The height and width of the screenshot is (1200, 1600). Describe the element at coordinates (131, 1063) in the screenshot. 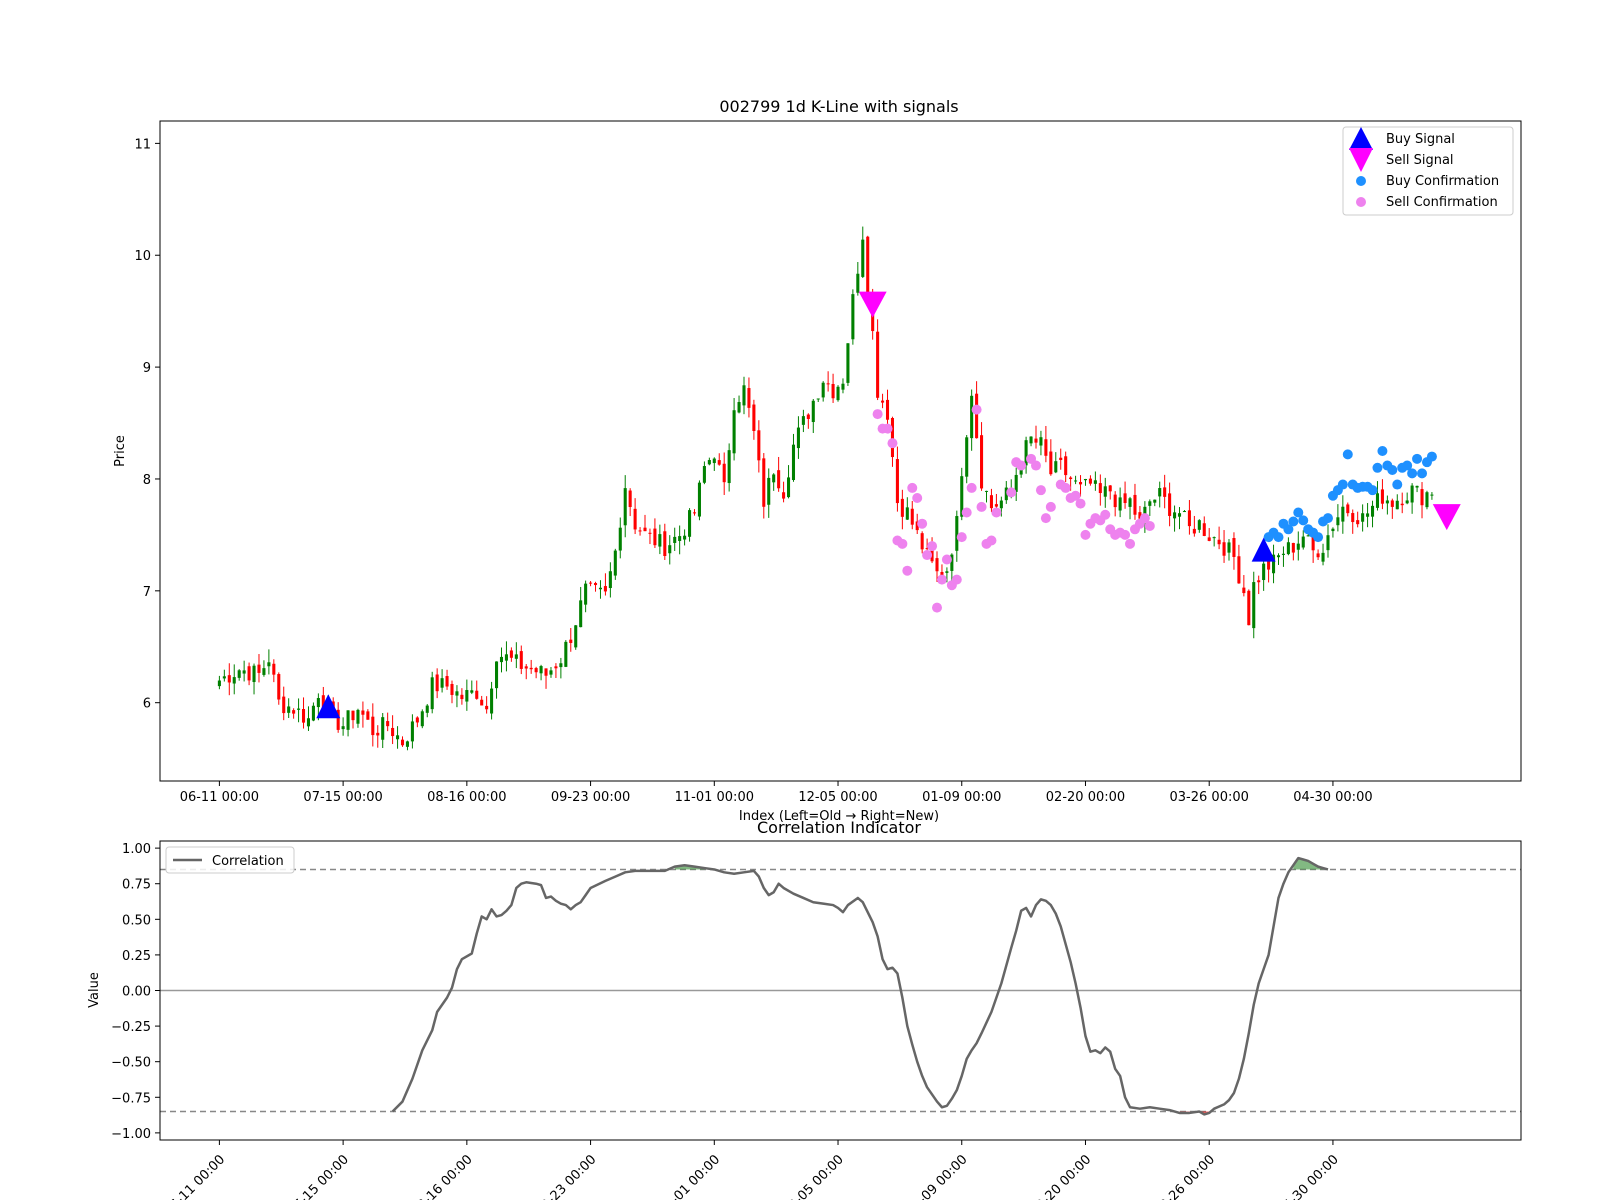

I see `corr-y-tick-label: −0.50` at that location.